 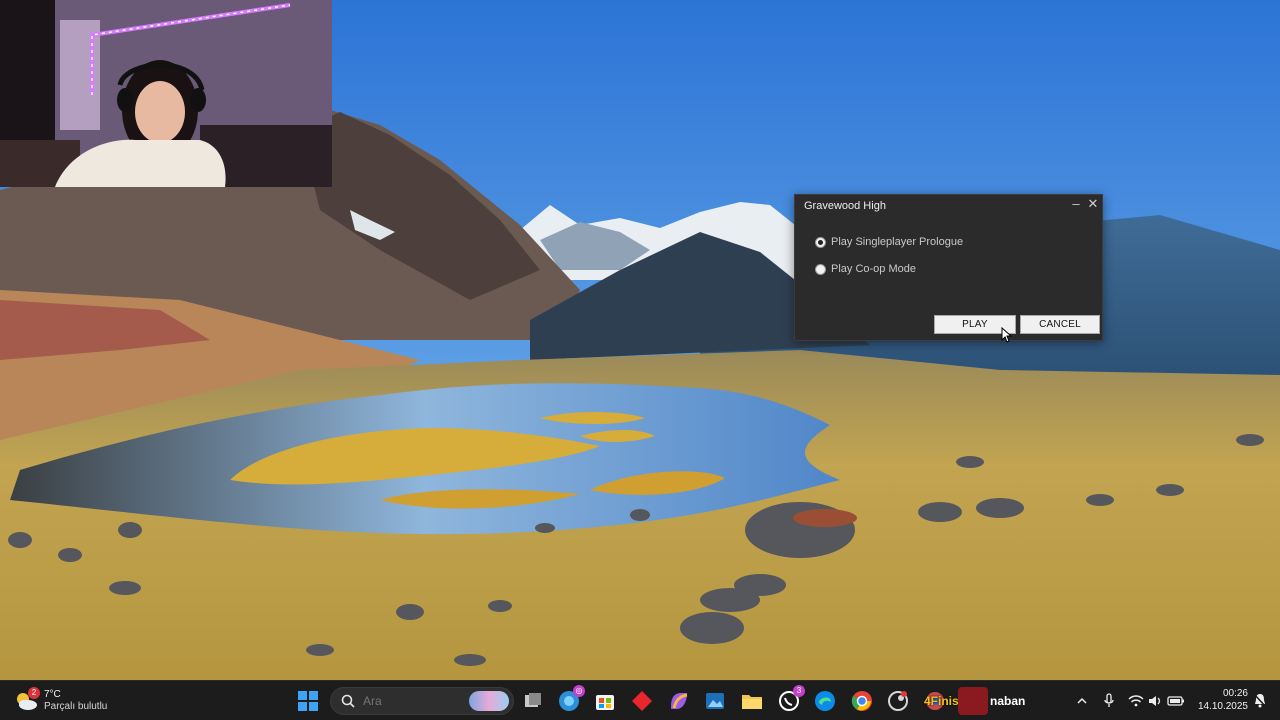 I want to click on edge-icon, so click(x=825, y=701).